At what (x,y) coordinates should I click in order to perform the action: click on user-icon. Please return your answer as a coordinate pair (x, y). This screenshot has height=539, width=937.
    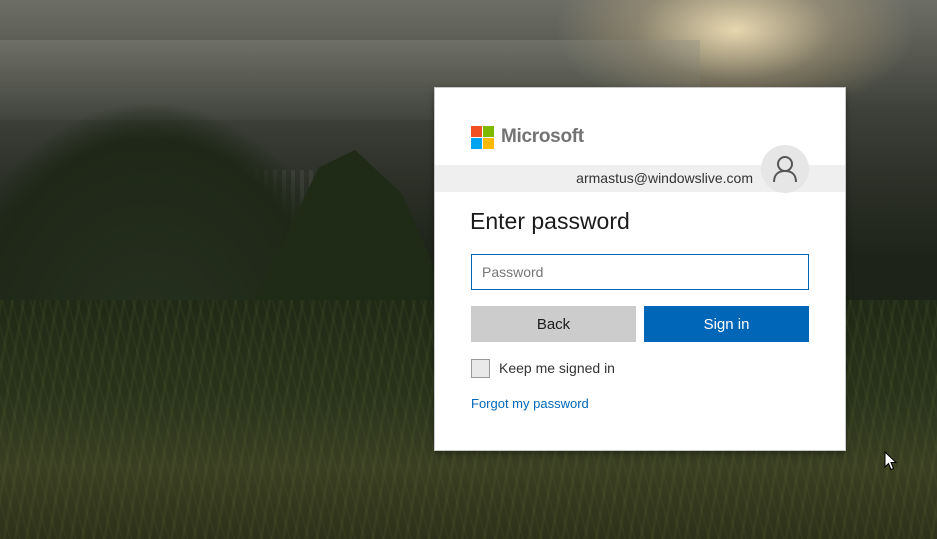
    Looking at the image, I should click on (785, 169).